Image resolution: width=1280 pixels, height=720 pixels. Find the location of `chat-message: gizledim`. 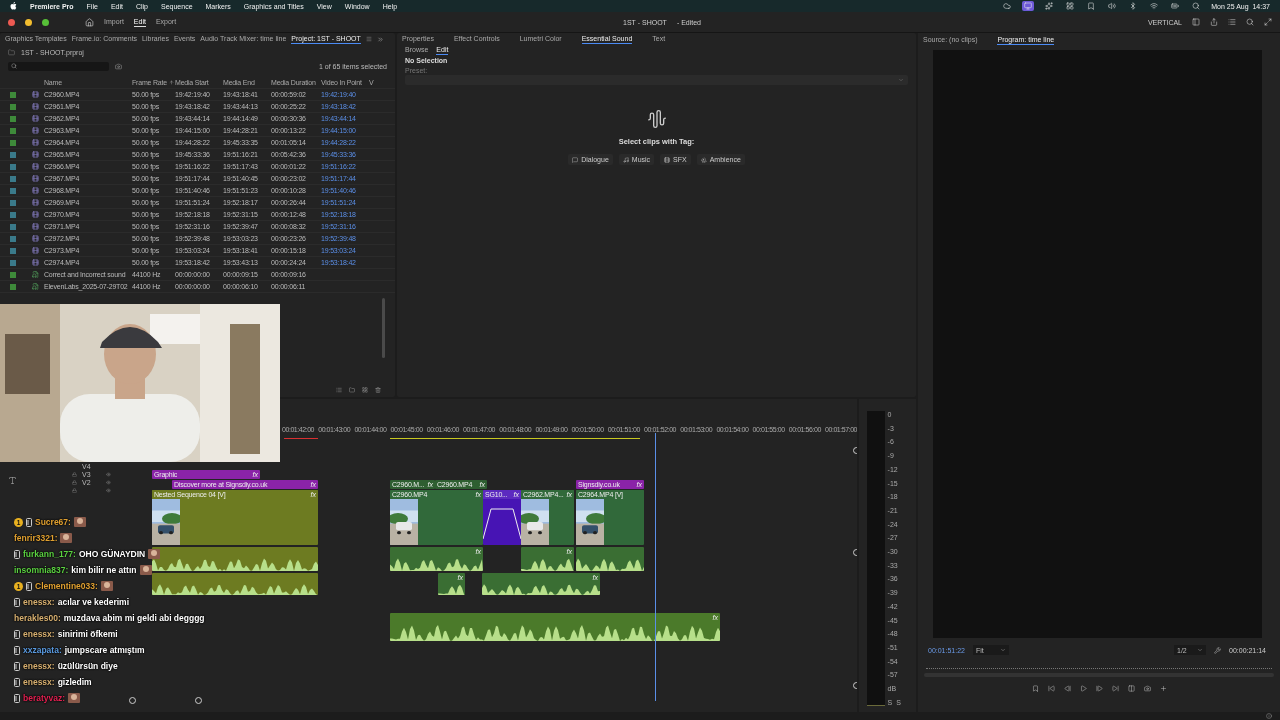

chat-message: gizledim is located at coordinates (74, 682).